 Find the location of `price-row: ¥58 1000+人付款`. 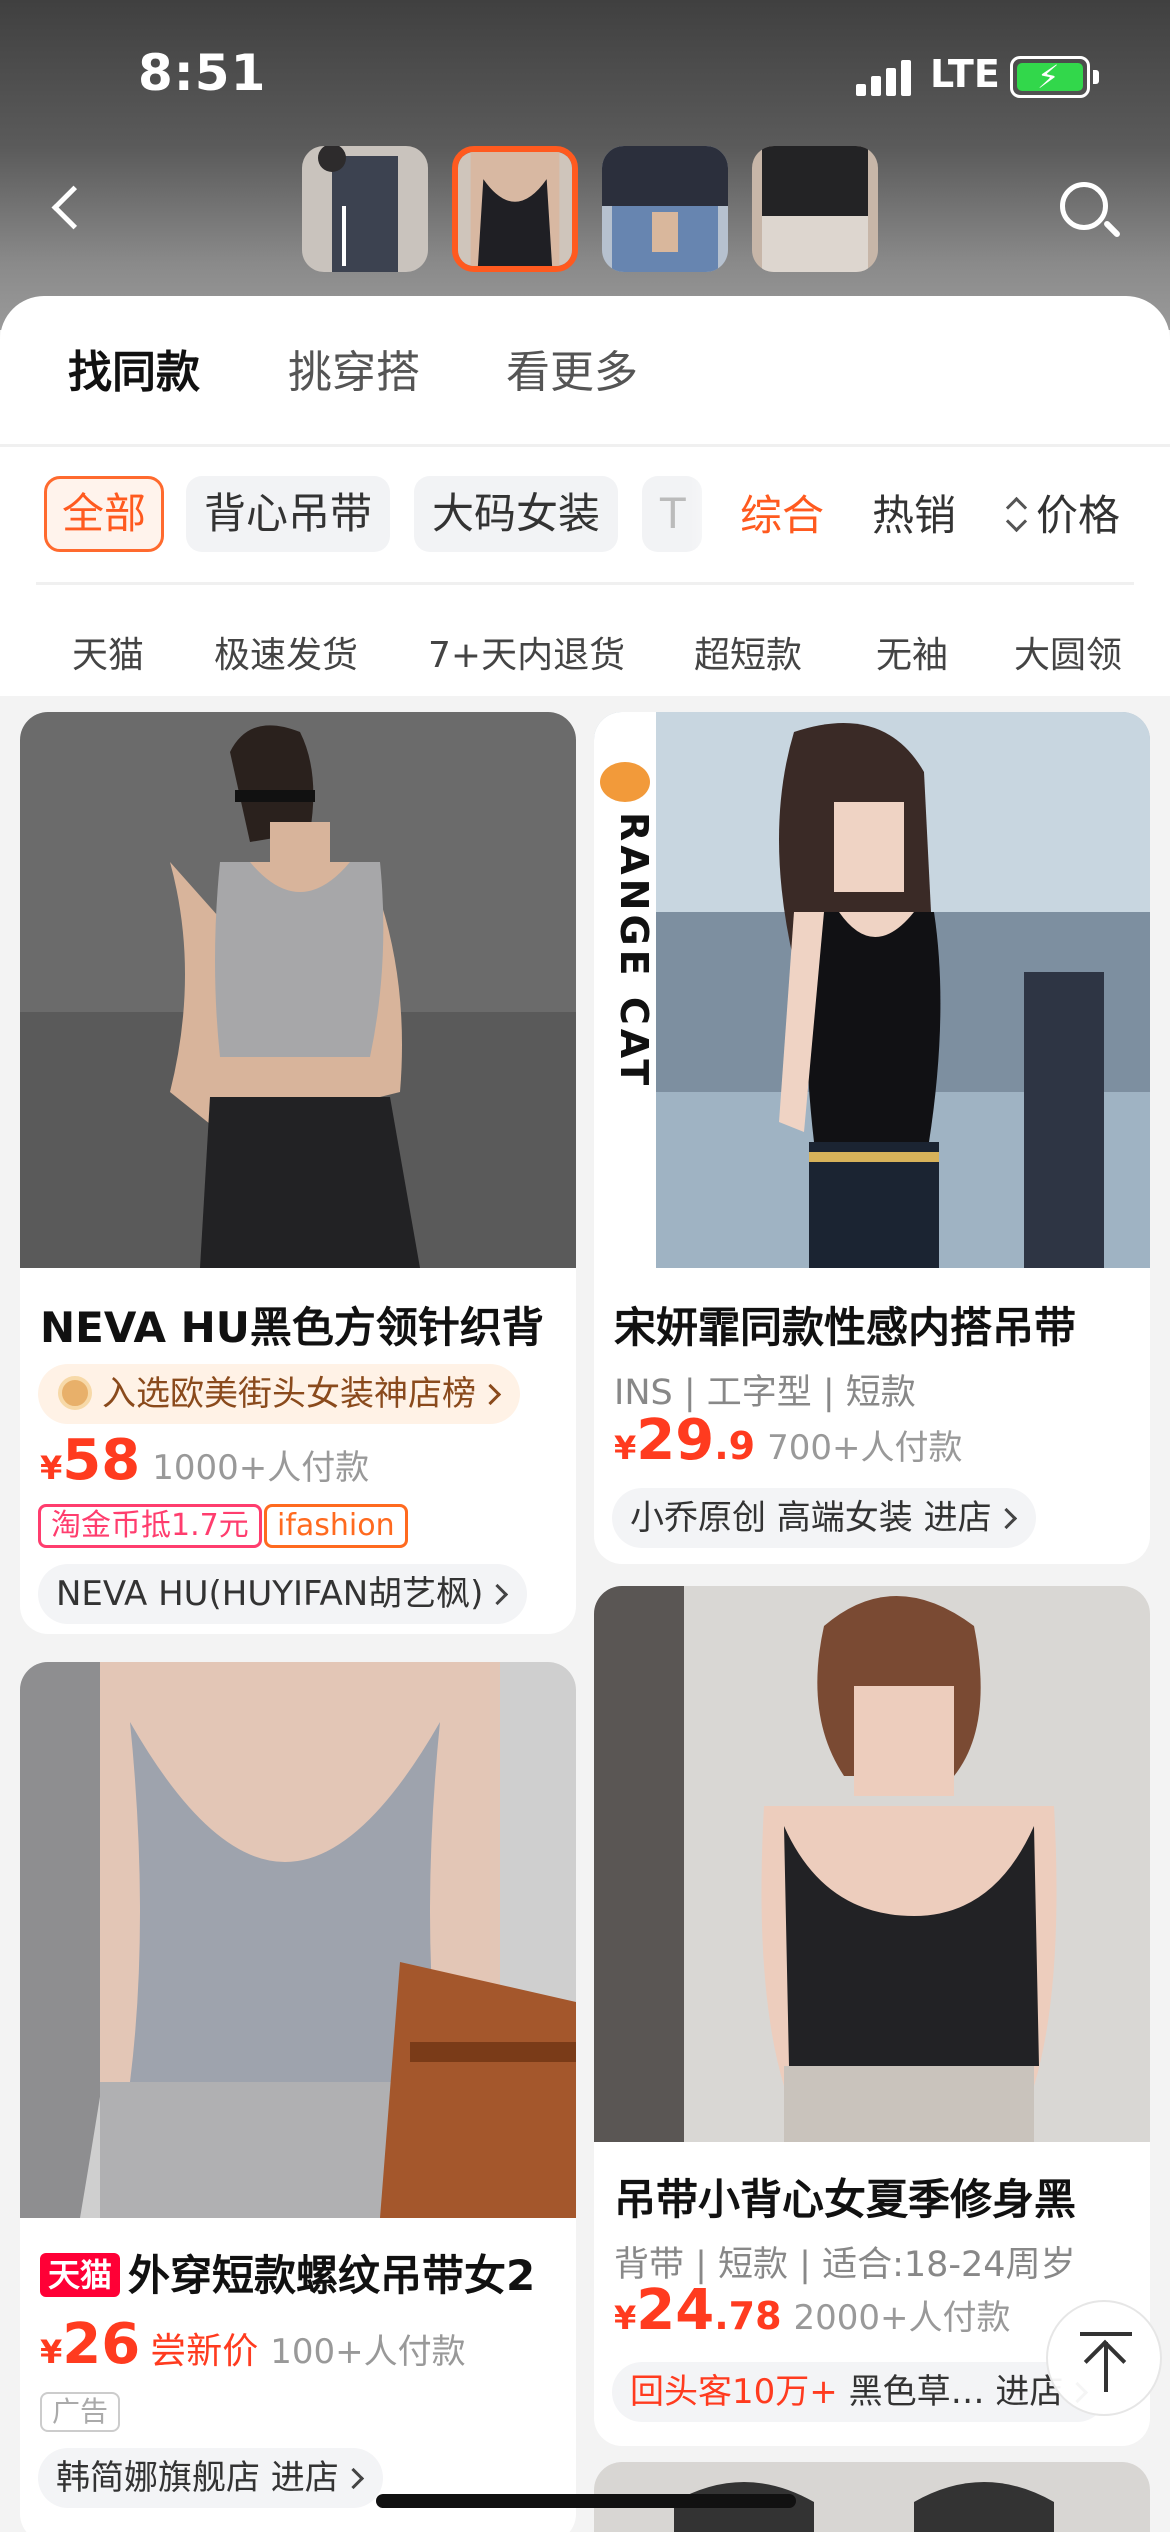

price-row: ¥58 1000+人付款 is located at coordinates (205, 1460).